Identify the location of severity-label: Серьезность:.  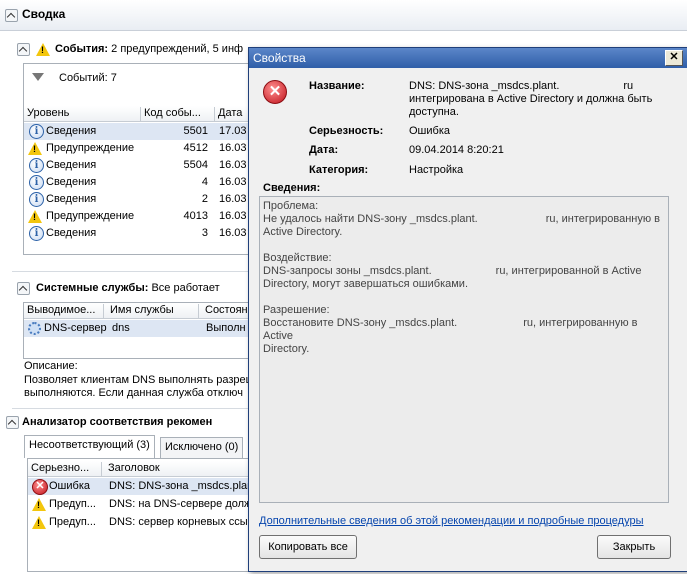
(346, 131).